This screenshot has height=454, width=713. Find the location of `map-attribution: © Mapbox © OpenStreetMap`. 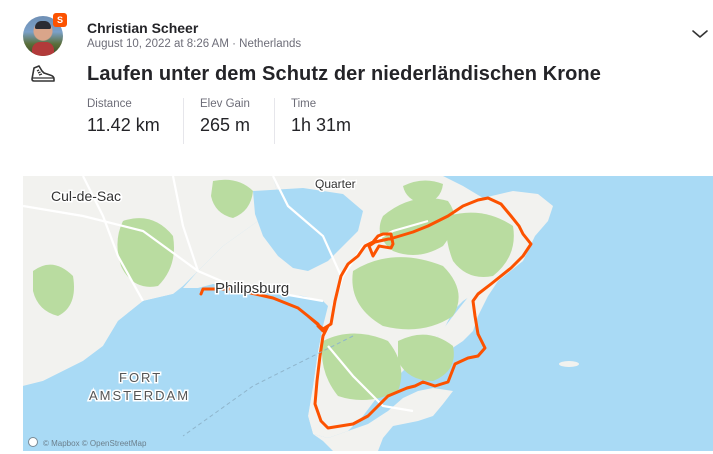

map-attribution: © Mapbox © OpenStreetMap is located at coordinates (94, 443).